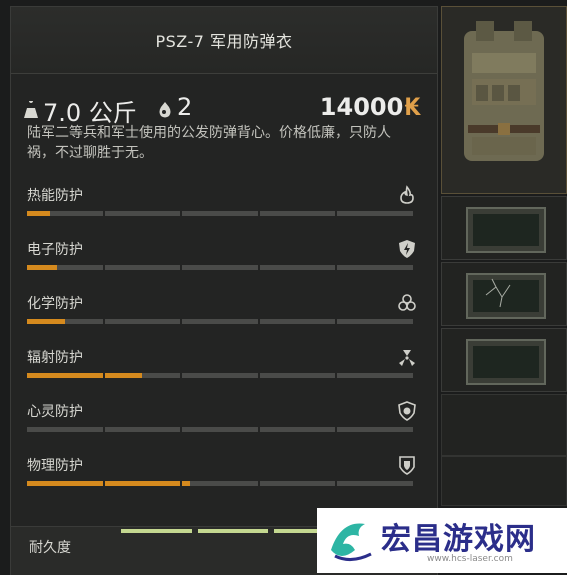  Describe the element at coordinates (221, 424) in the screenshot. I see `protection-psy: 心灵防护` at that location.